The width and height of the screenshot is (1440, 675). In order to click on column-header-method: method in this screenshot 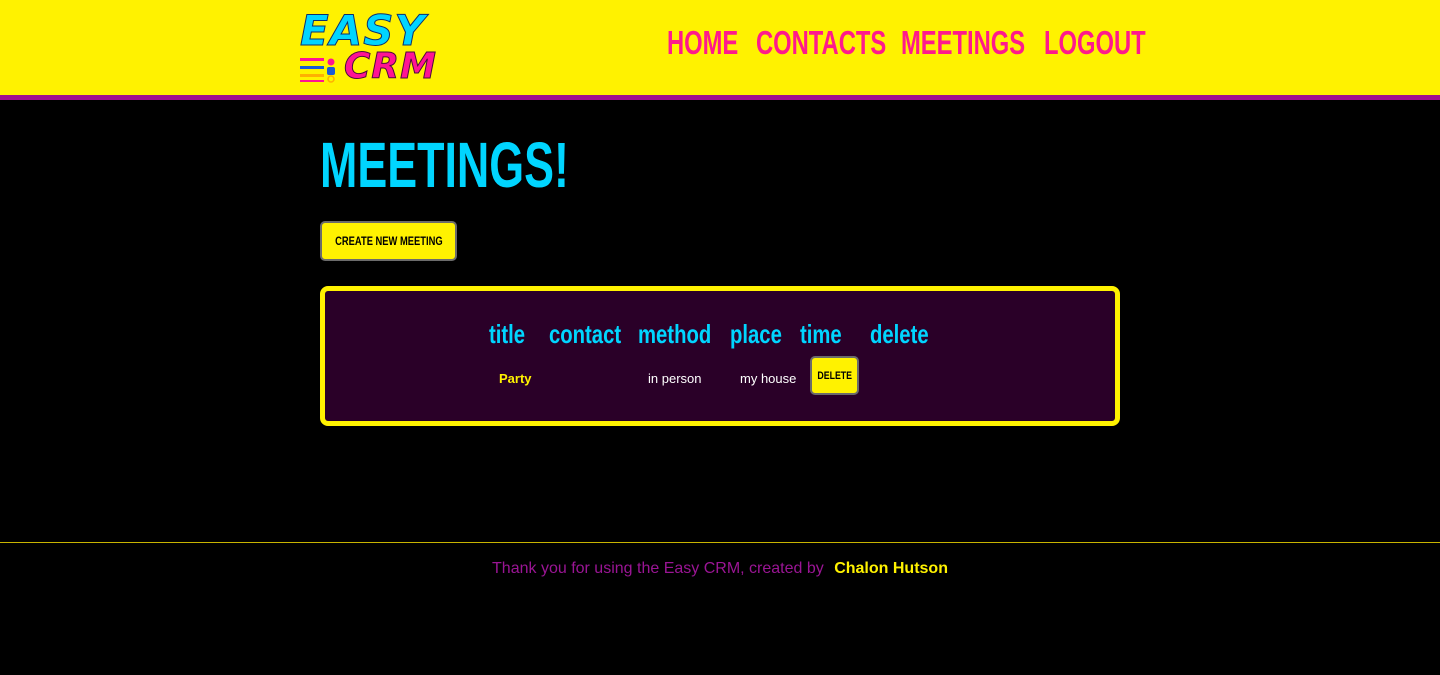, I will do `click(675, 334)`.